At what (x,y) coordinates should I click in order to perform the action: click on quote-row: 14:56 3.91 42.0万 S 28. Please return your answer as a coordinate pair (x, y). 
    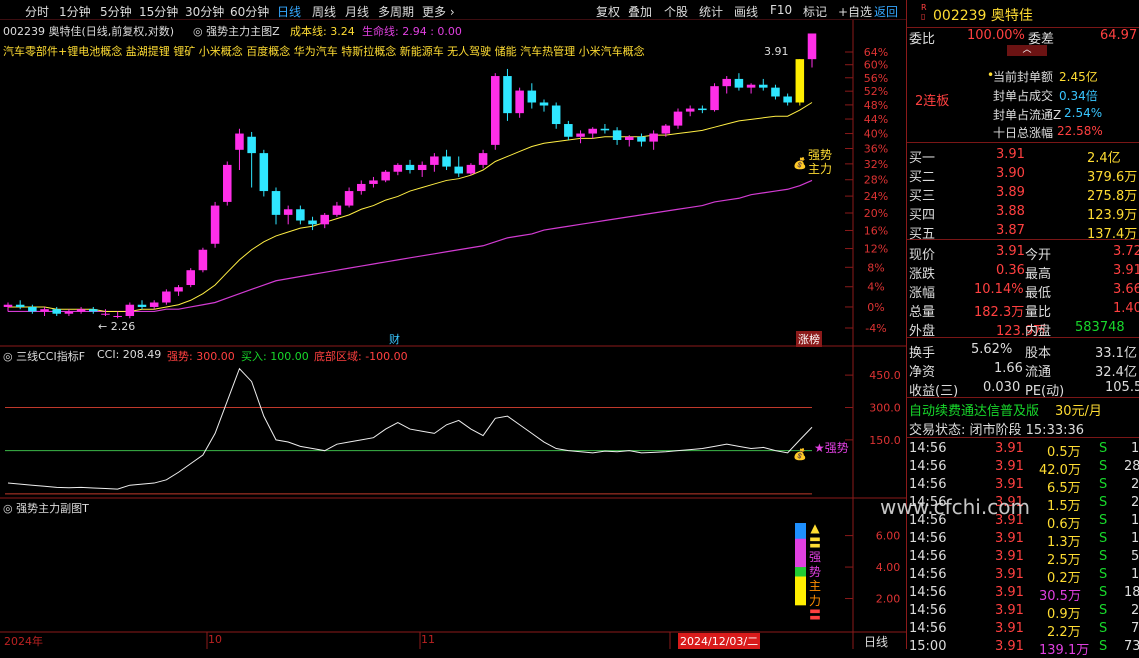
    Looking at the image, I should click on (1023, 468).